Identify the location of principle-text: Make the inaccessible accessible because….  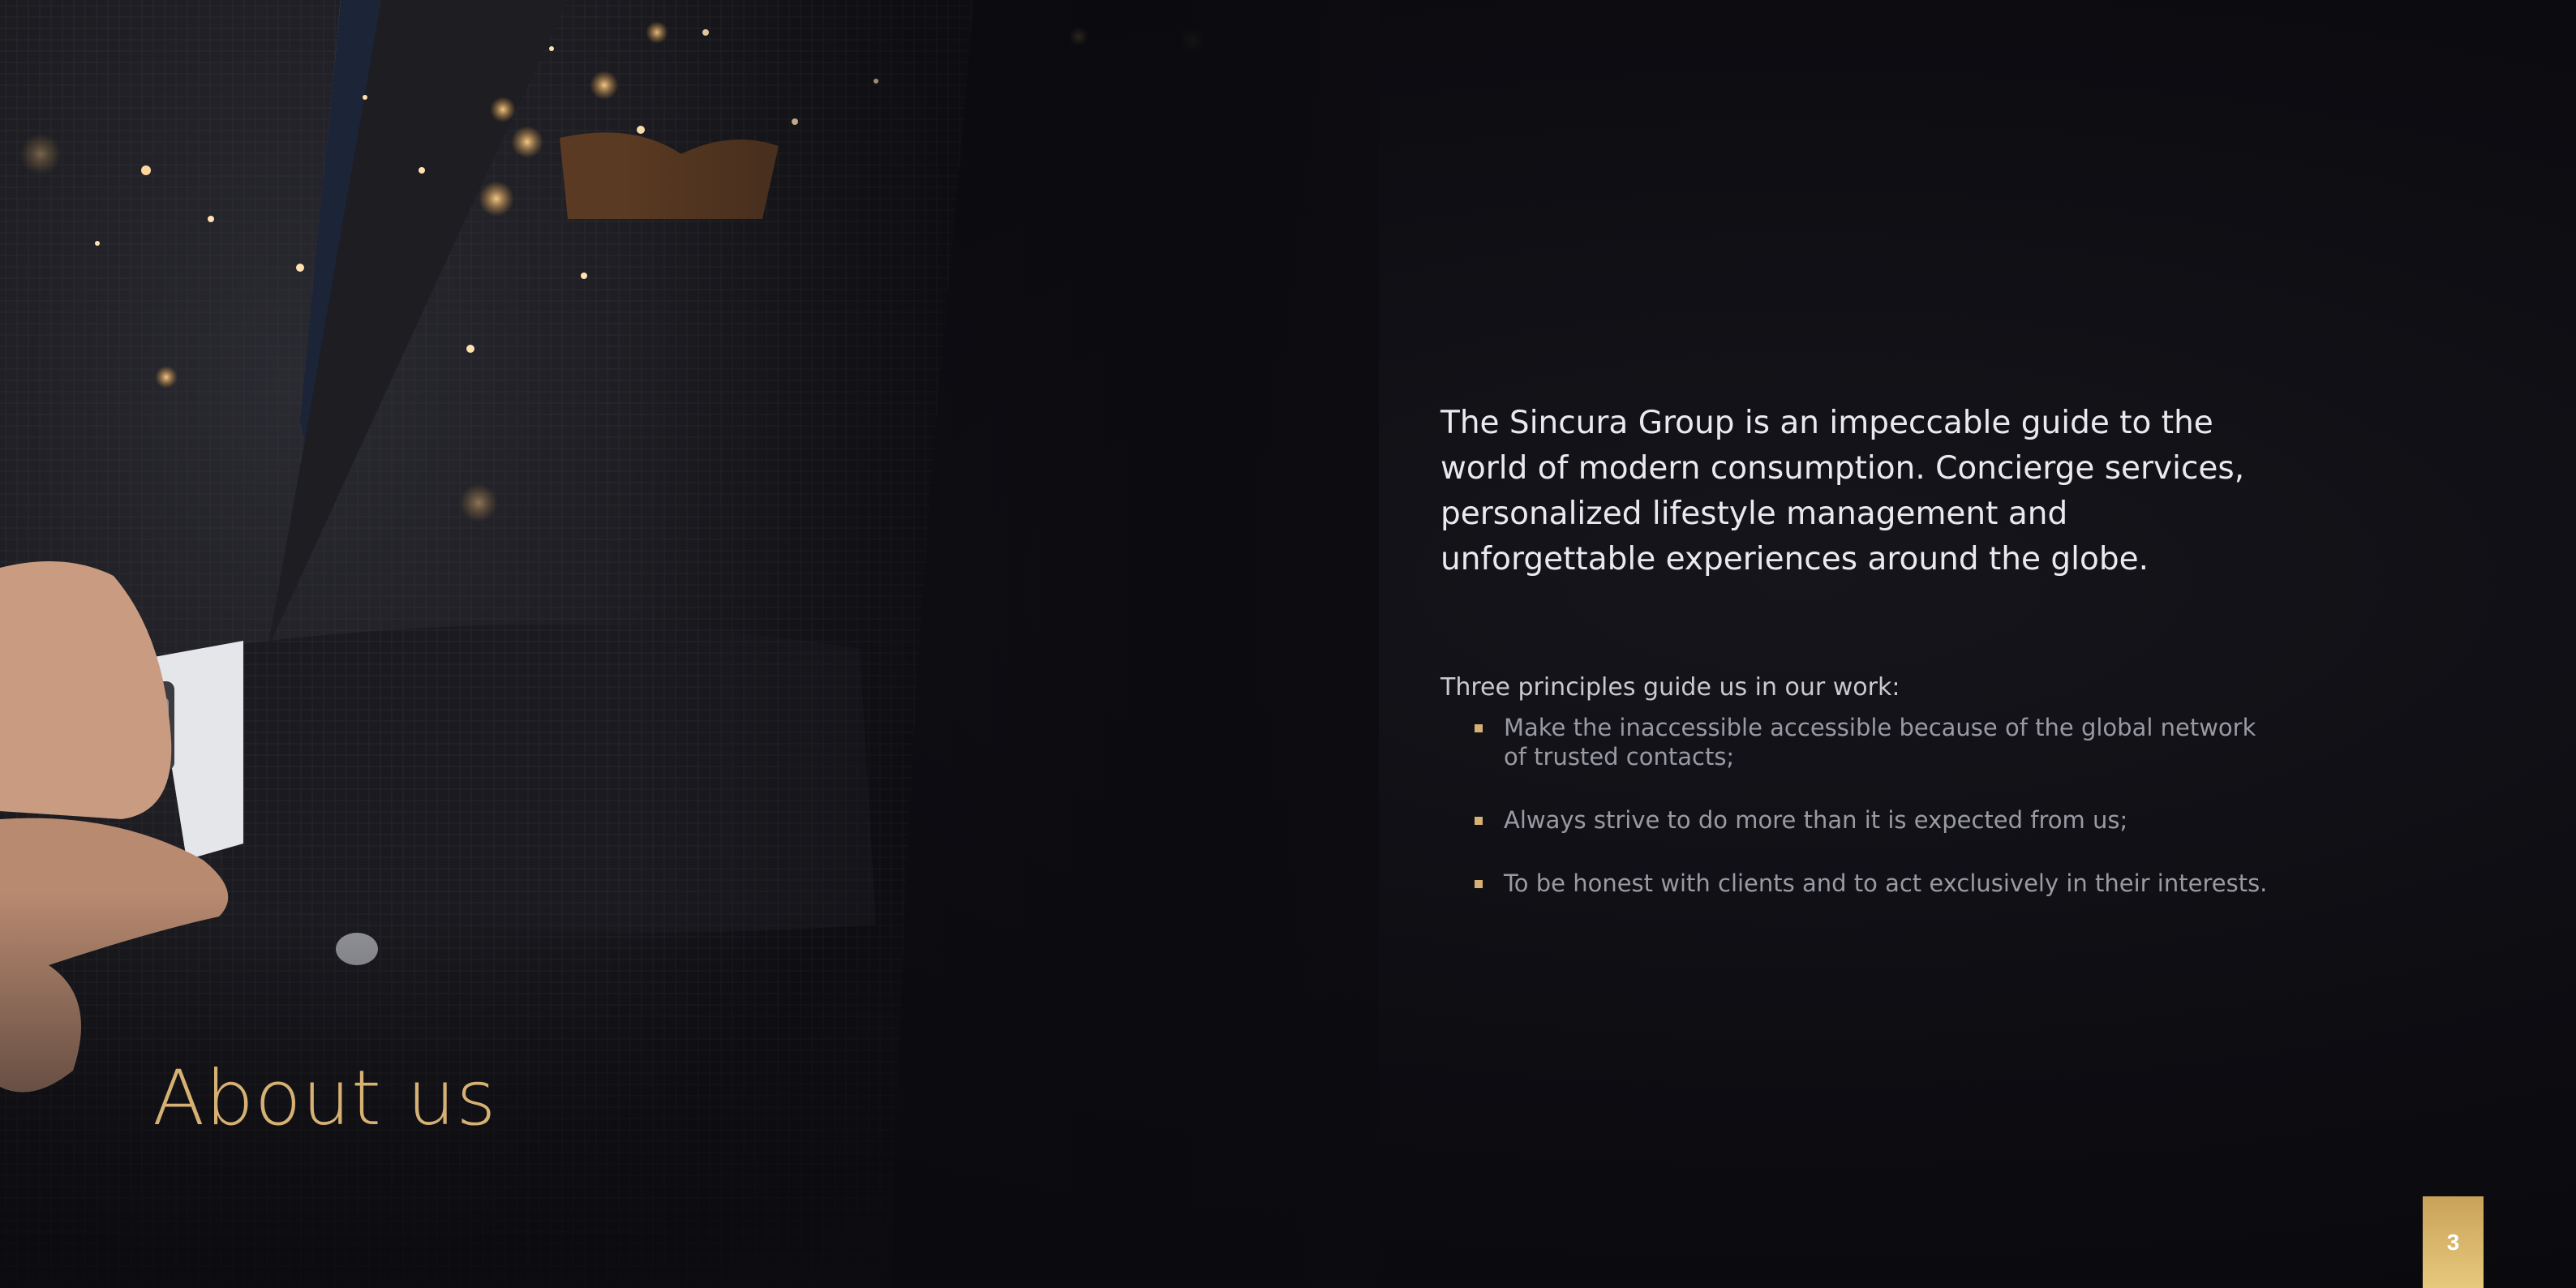
(1880, 742).